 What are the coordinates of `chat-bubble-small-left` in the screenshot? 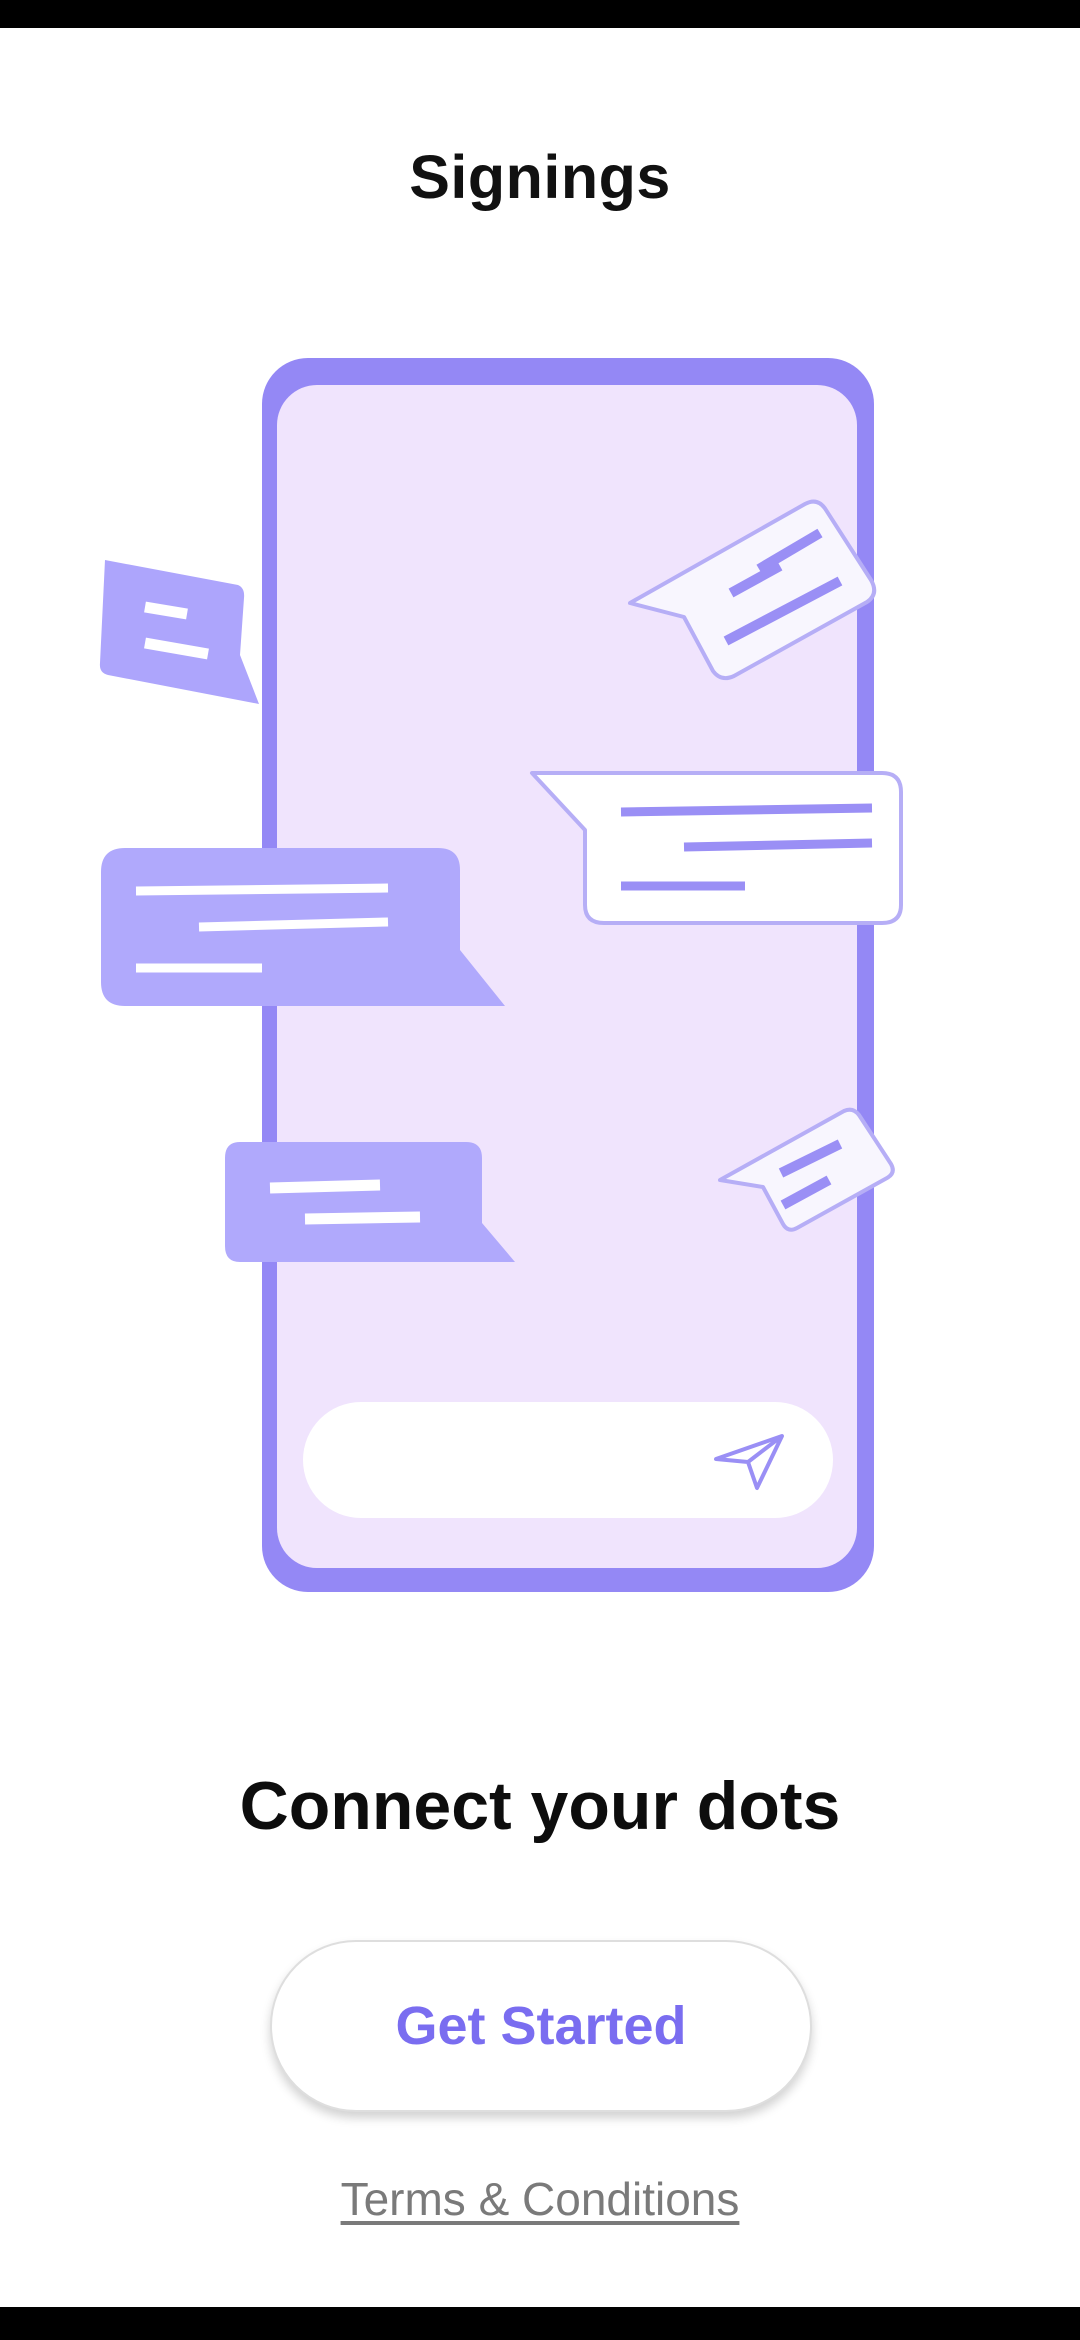 It's located at (370, 1202).